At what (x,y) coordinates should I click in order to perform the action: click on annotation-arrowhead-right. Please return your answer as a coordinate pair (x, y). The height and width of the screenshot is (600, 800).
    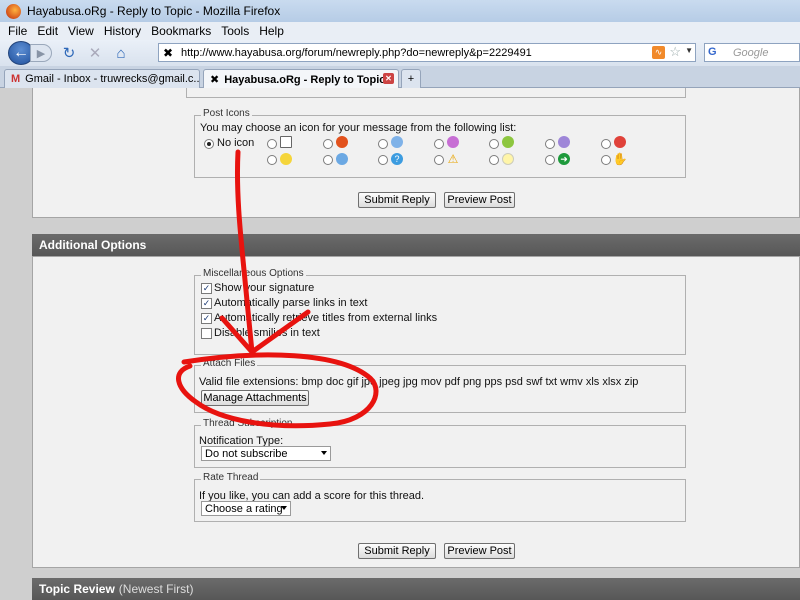
    Looking at the image, I should click on (280, 332).